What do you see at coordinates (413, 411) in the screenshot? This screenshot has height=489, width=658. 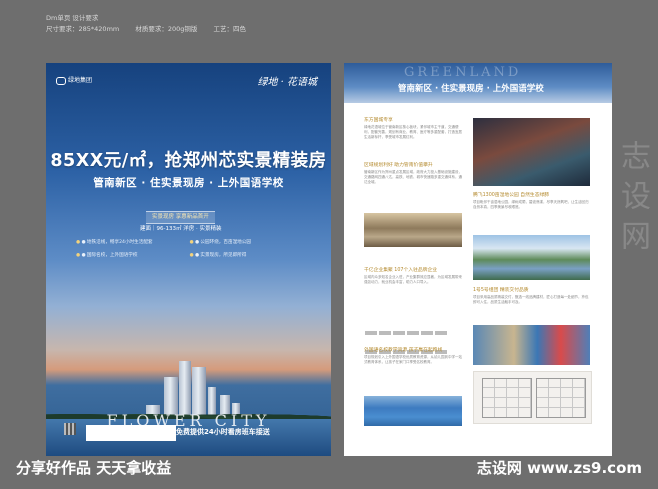 I see `school-court-photo` at bounding box center [413, 411].